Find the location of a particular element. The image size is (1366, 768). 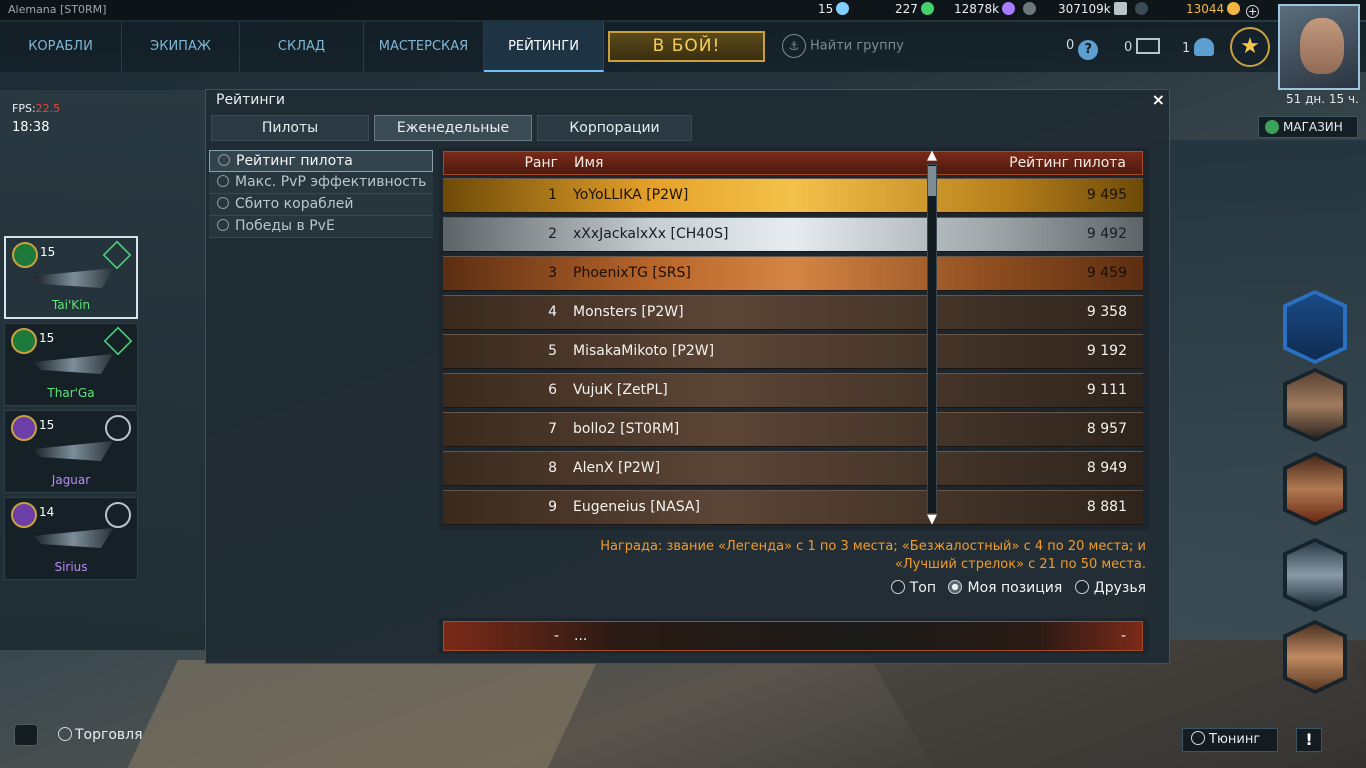

row-name: PhoenixTG [SRS] is located at coordinates (632, 273).